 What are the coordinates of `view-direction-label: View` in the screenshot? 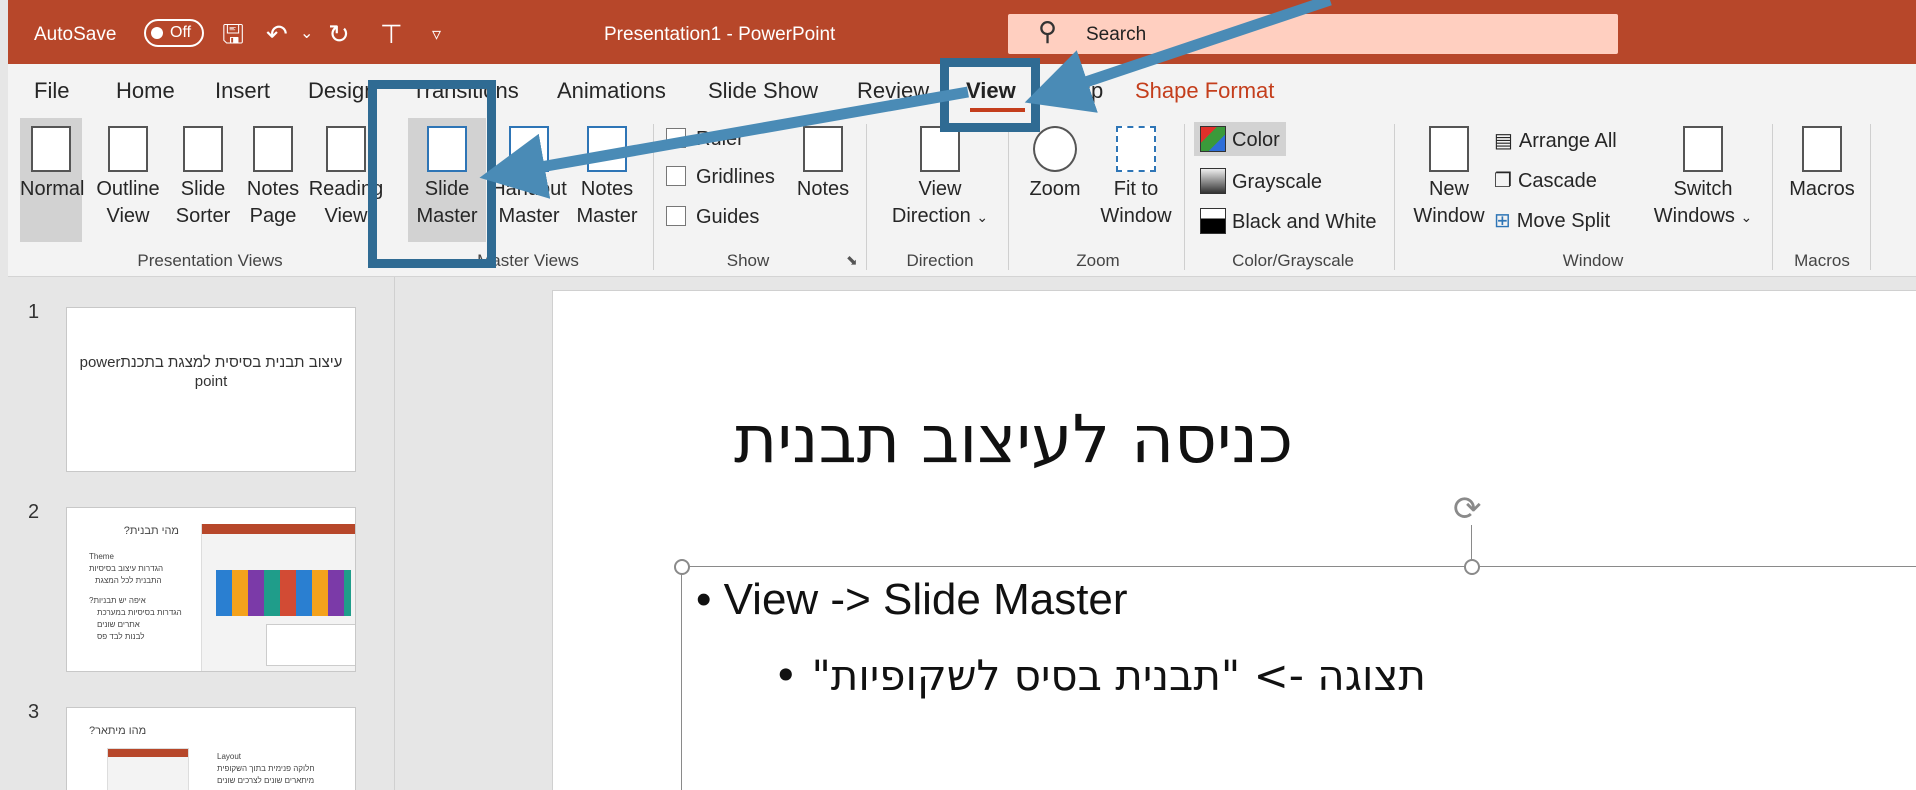 It's located at (940, 189).